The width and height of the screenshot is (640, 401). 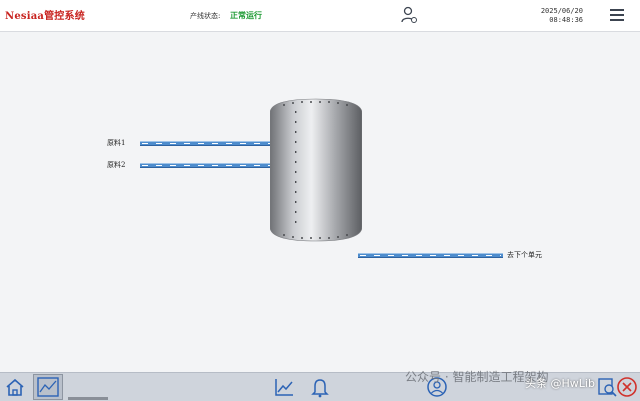 I want to click on input2-pipe, so click(x=206, y=165).